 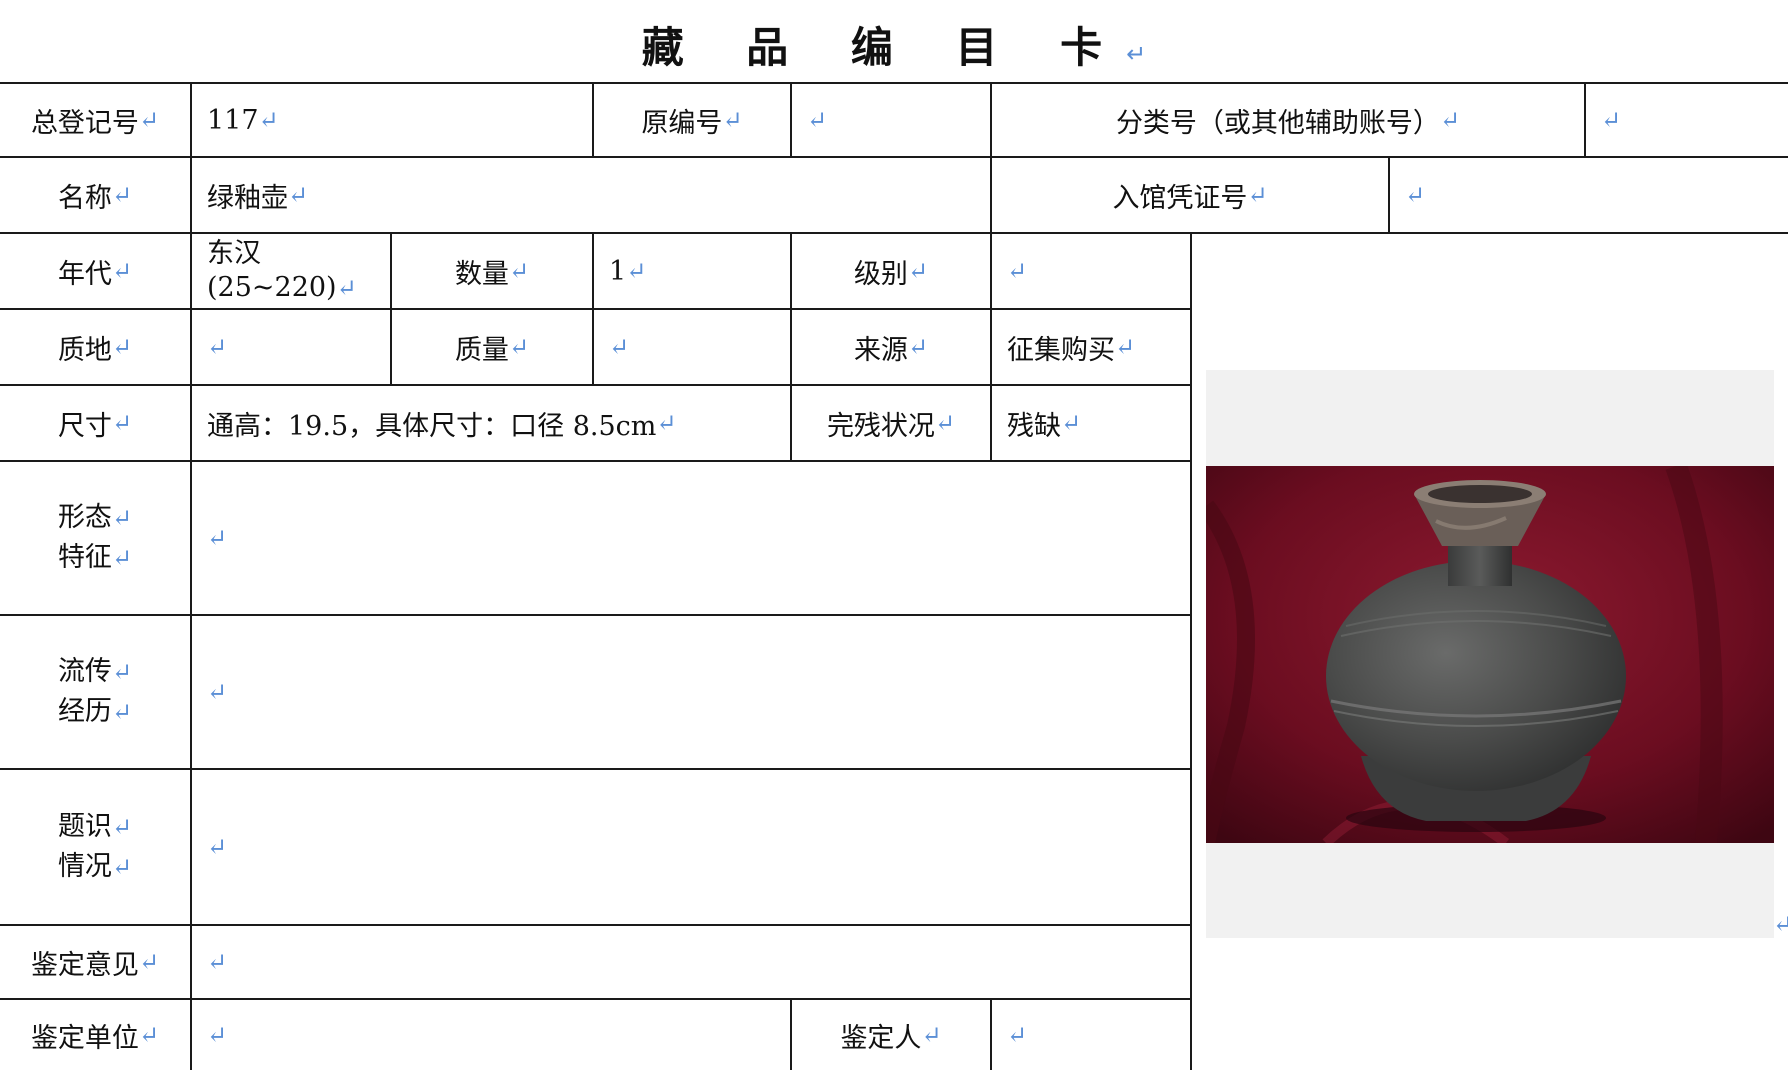 I want to click on label-source: 来源 ↵, so click(x=891, y=349).